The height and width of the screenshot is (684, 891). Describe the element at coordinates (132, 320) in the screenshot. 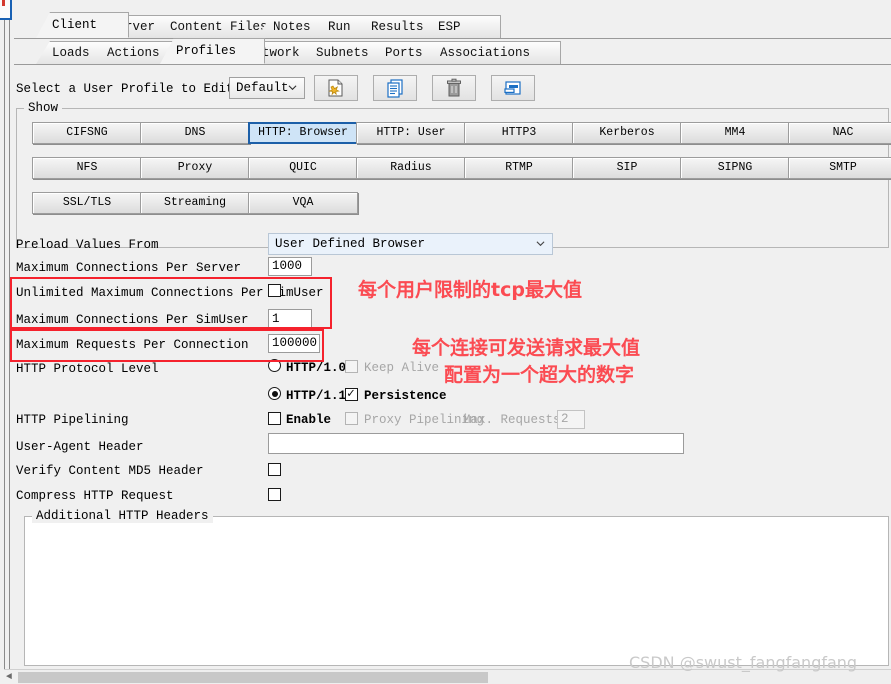

I see `max-conn-simuser-label: Maximum Connections Per SimUser` at that location.